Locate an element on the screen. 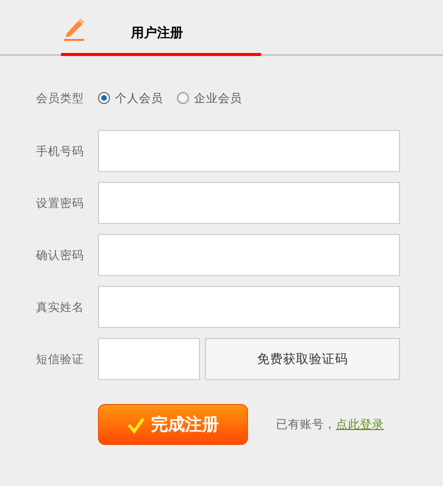  check-icon is located at coordinates (136, 425).